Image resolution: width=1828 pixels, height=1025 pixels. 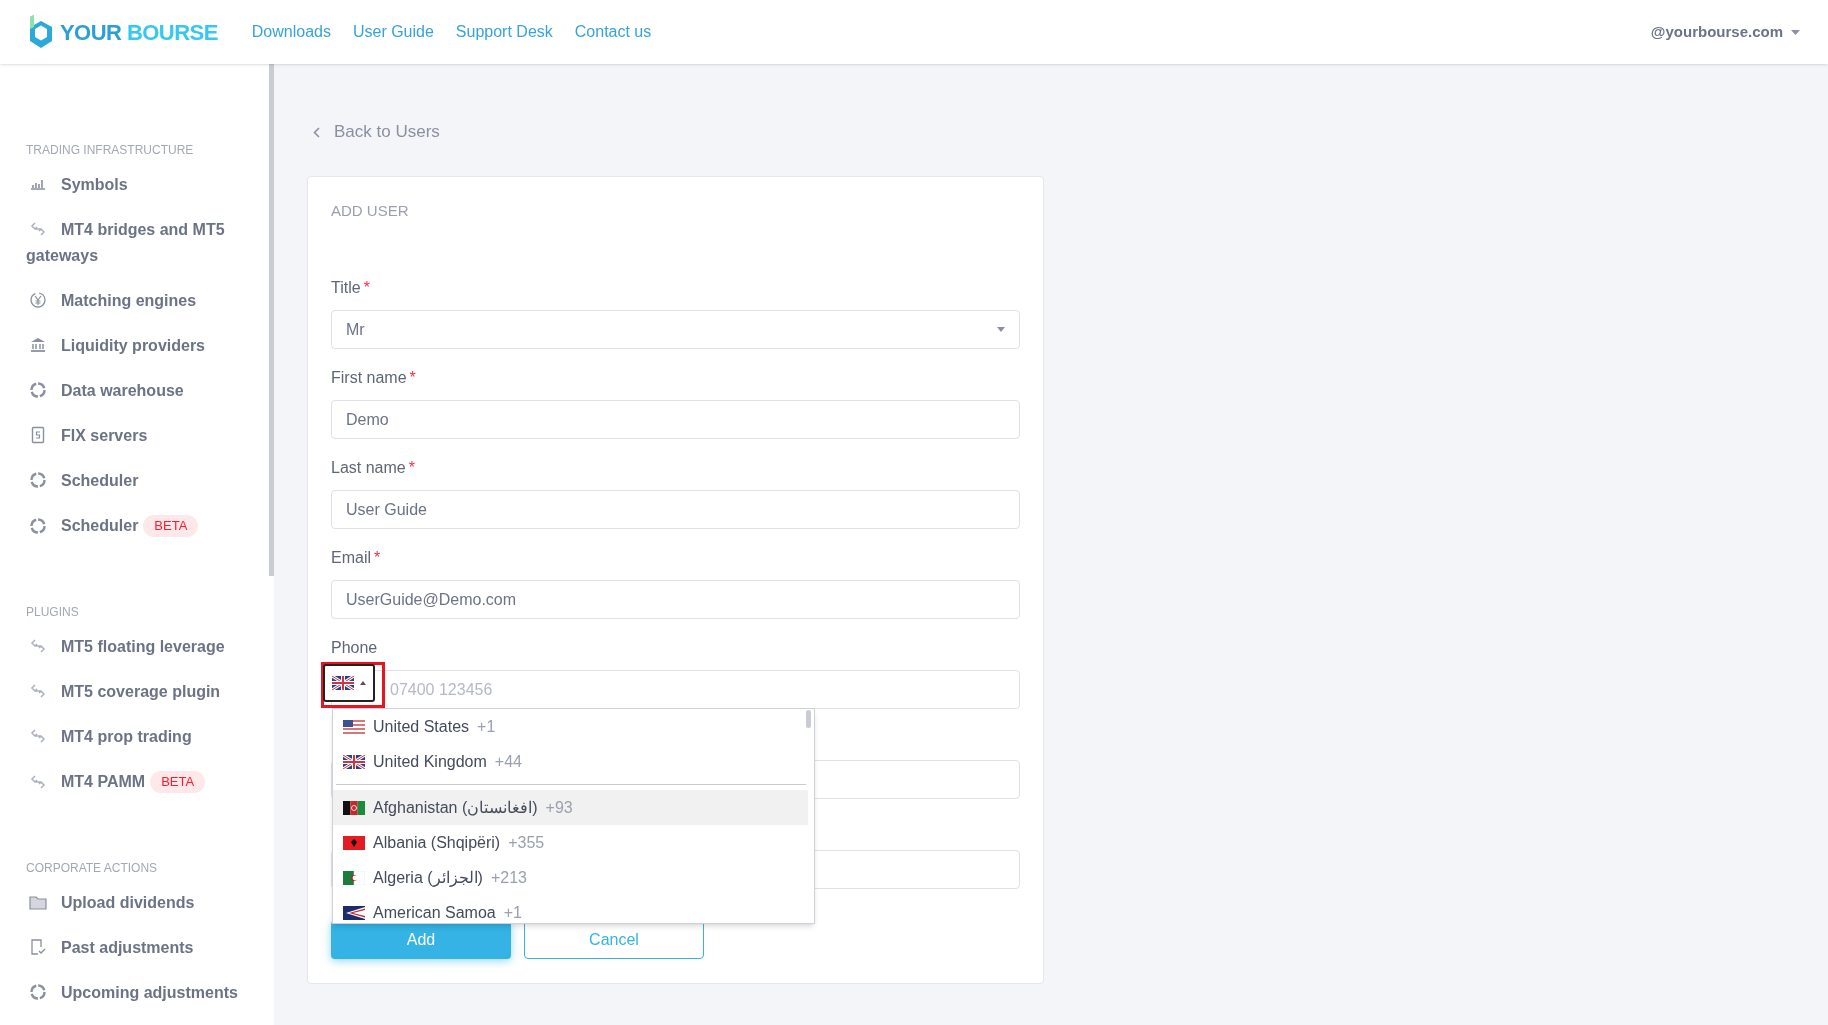 I want to click on nav-link: Downloads, so click(x=291, y=32).